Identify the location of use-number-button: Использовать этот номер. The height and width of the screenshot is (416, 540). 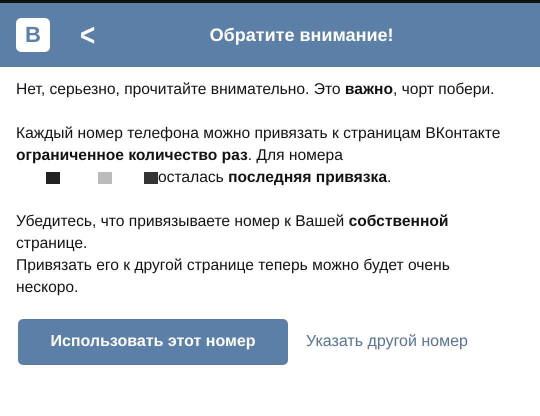
(153, 342).